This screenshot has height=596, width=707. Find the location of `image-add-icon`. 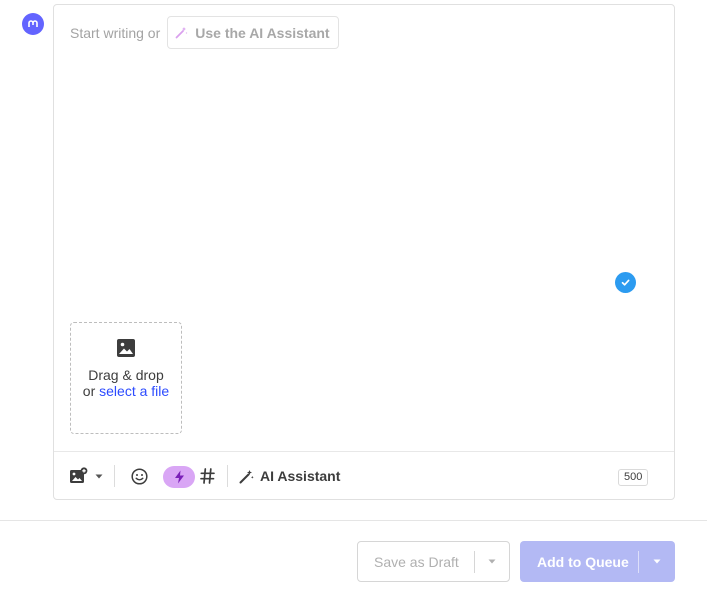

image-add-icon is located at coordinates (78, 475).